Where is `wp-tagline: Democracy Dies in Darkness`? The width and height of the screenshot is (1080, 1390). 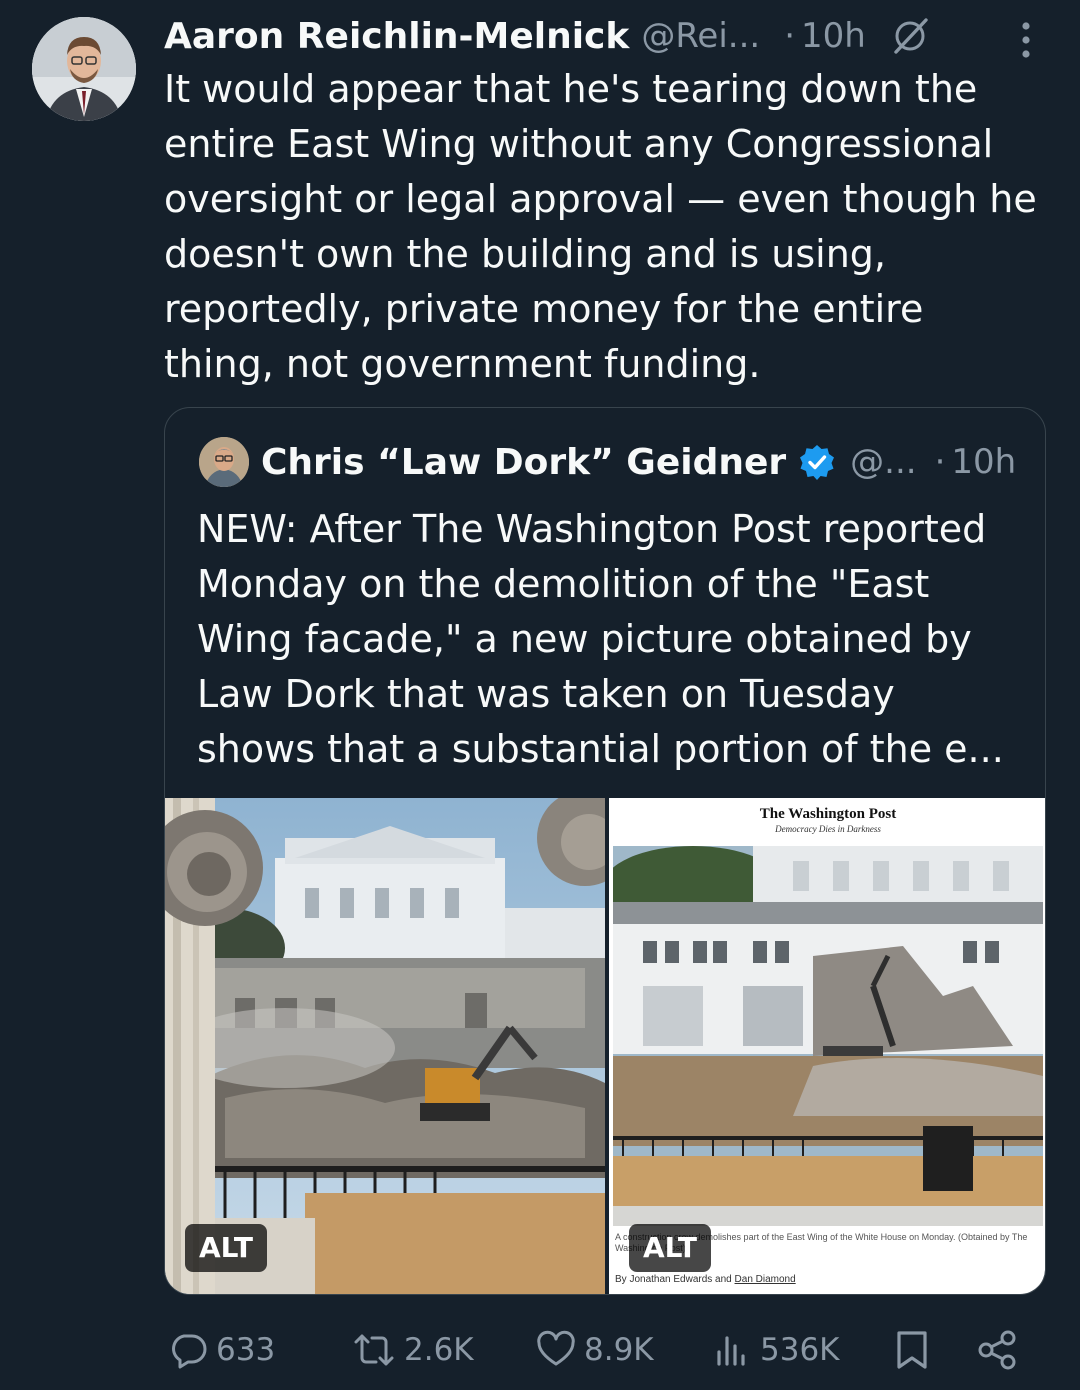
wp-tagline: Democracy Dies in Darkness is located at coordinates (828, 829).